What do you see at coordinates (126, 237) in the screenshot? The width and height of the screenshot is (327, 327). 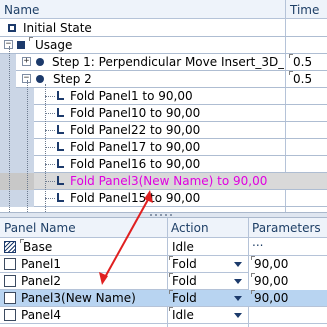 I see `annotation-arrow-icon` at bounding box center [126, 237].